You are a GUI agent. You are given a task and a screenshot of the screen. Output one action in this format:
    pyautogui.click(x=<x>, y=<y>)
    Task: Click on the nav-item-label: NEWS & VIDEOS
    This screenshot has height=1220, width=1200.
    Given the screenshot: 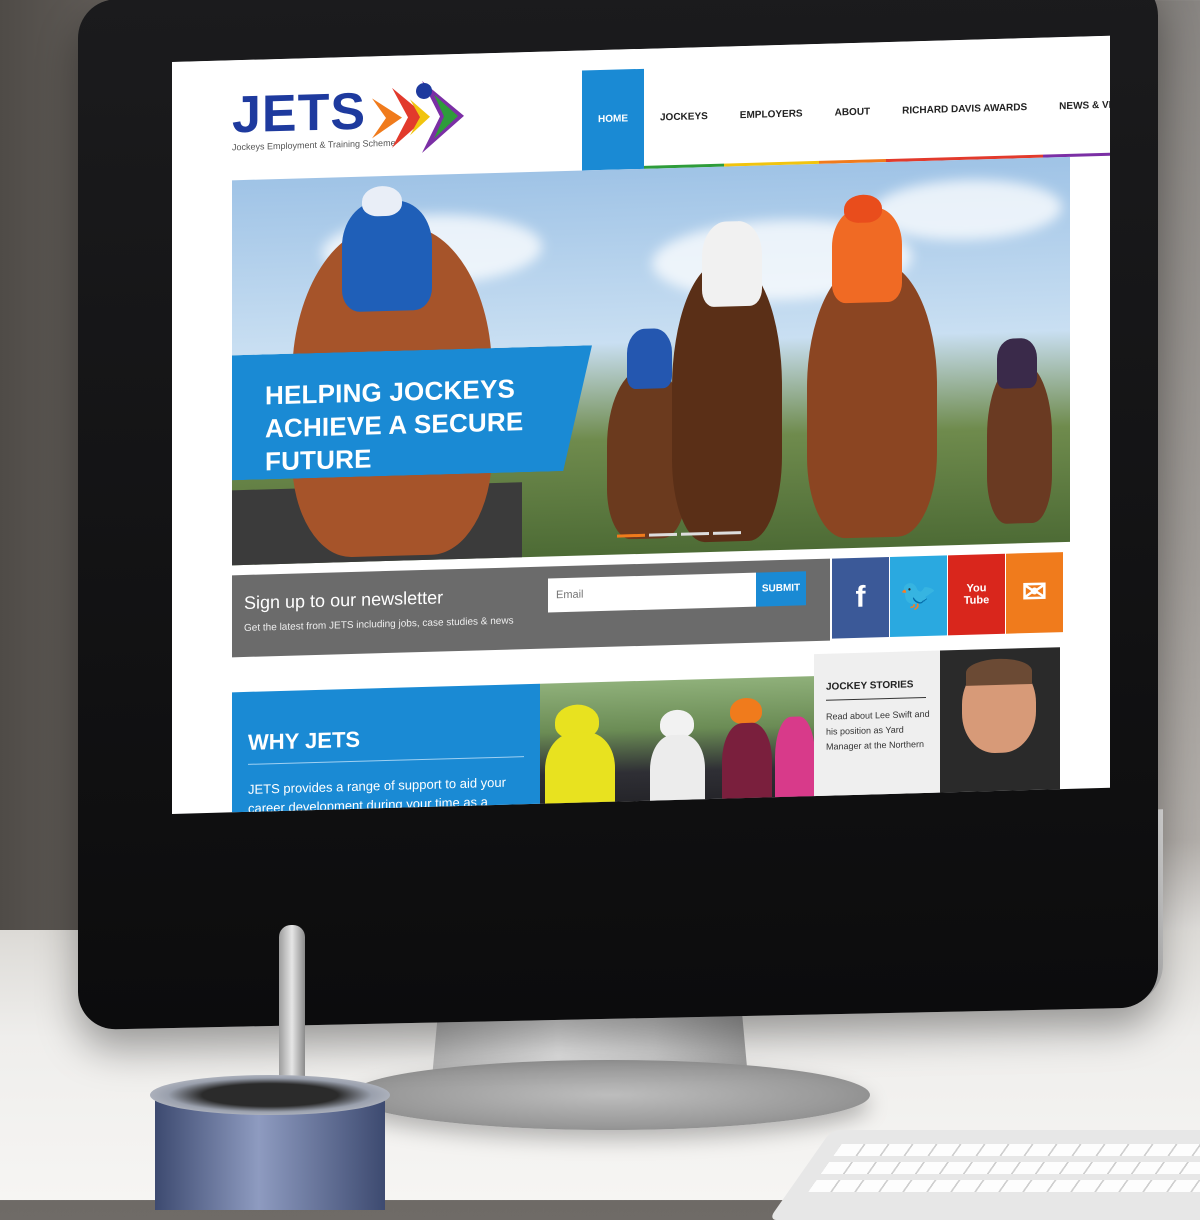 What is the action you would take?
    pyautogui.click(x=1084, y=105)
    